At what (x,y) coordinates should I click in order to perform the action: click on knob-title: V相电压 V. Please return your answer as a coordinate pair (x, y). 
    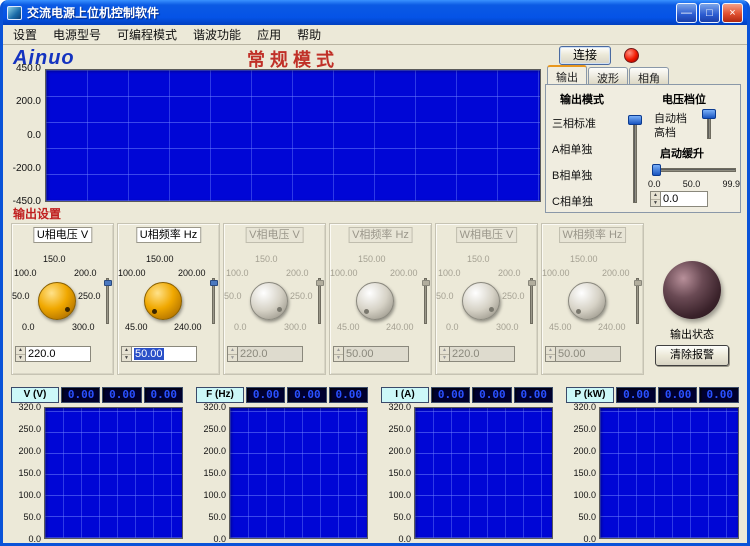
    Looking at the image, I should click on (274, 235).